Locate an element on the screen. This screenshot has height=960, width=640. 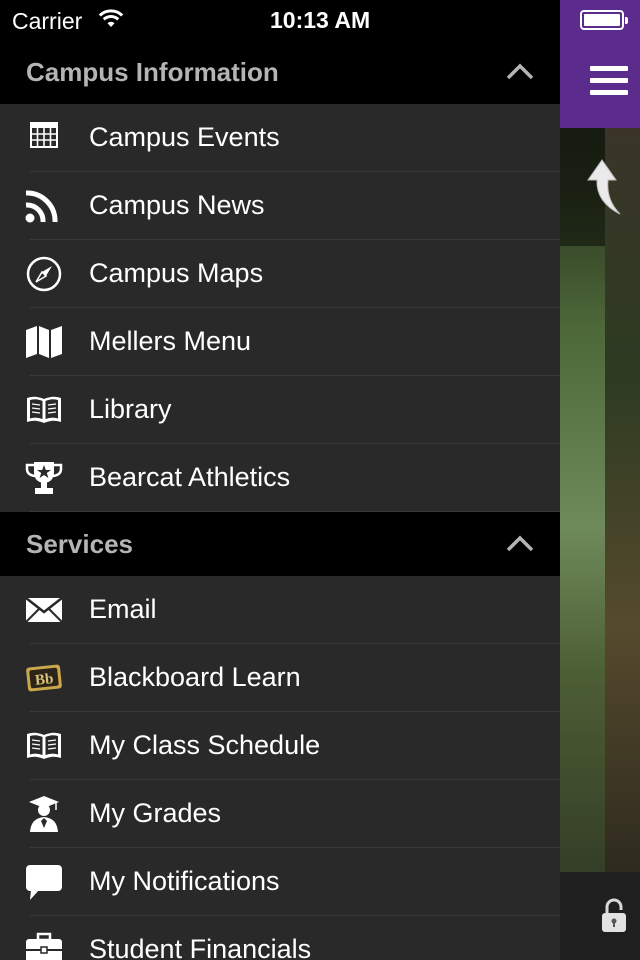
section-title: Campus Information is located at coordinates (152, 72).